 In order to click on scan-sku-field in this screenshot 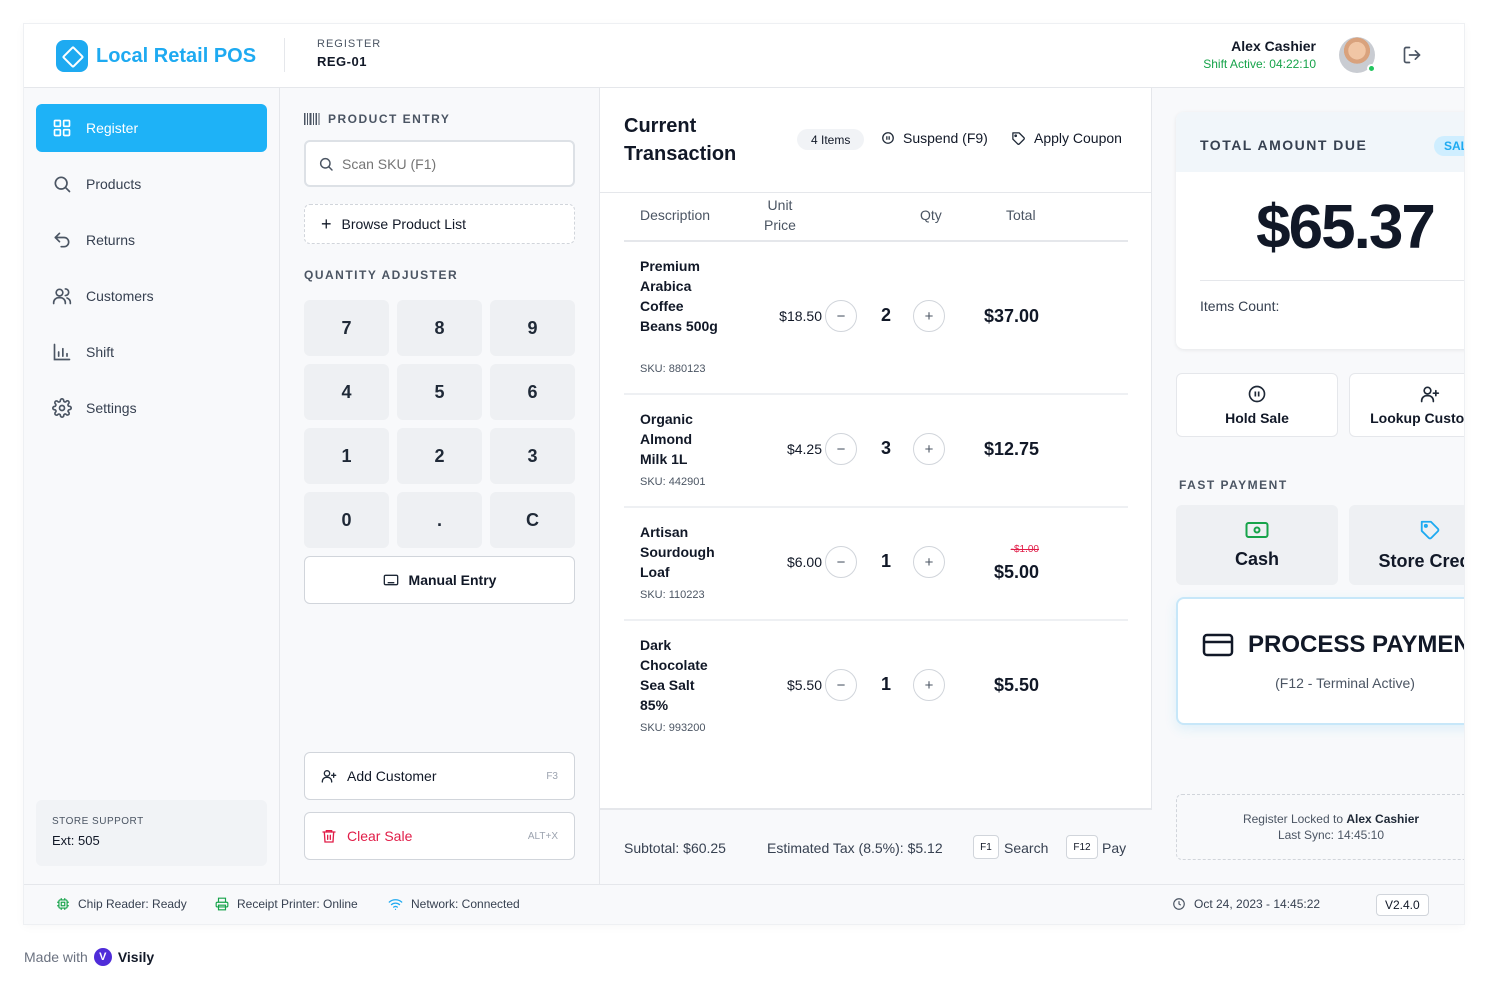, I will do `click(439, 163)`.